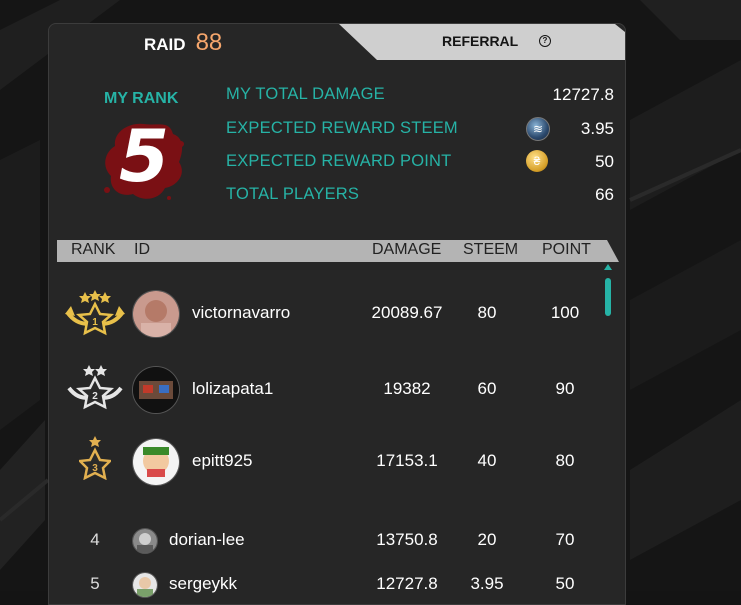 This screenshot has width=741, height=605. What do you see at coordinates (604, 161) in the screenshot?
I see `stat-value: 50` at bounding box center [604, 161].